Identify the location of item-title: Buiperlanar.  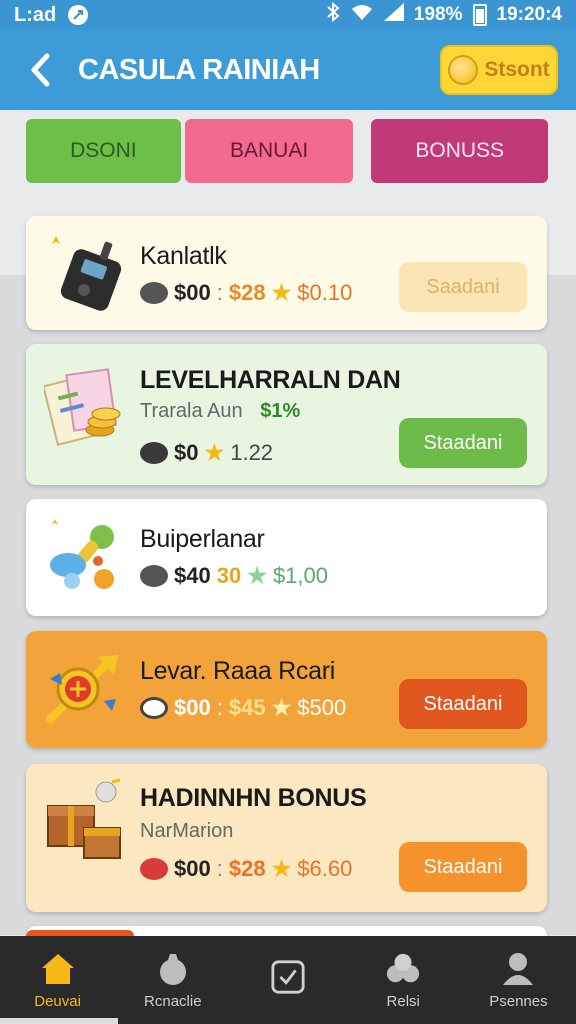
(202, 539).